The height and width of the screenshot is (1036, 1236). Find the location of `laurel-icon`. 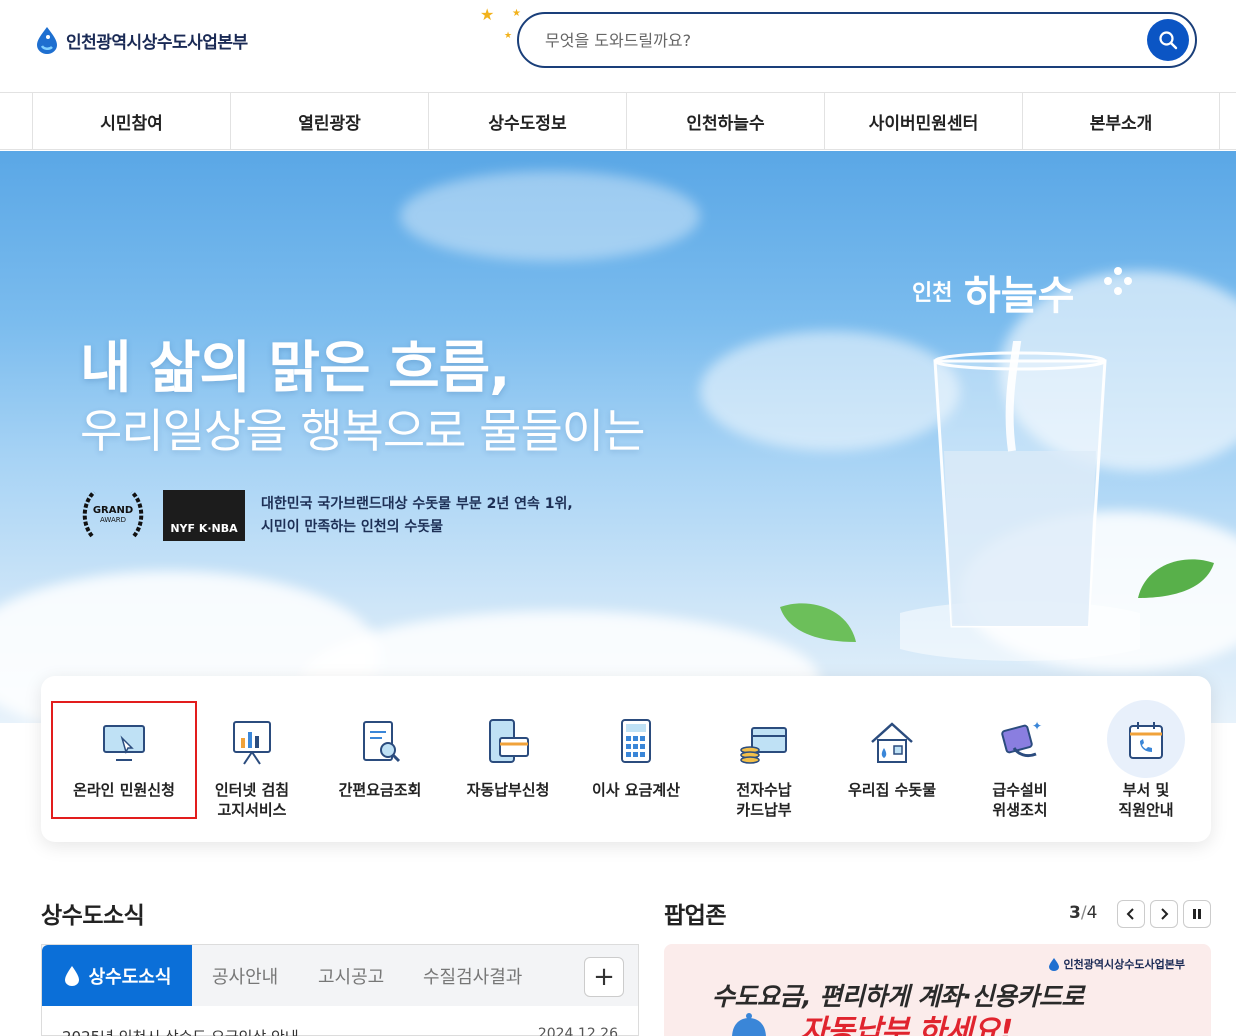

laurel-icon is located at coordinates (113, 514).